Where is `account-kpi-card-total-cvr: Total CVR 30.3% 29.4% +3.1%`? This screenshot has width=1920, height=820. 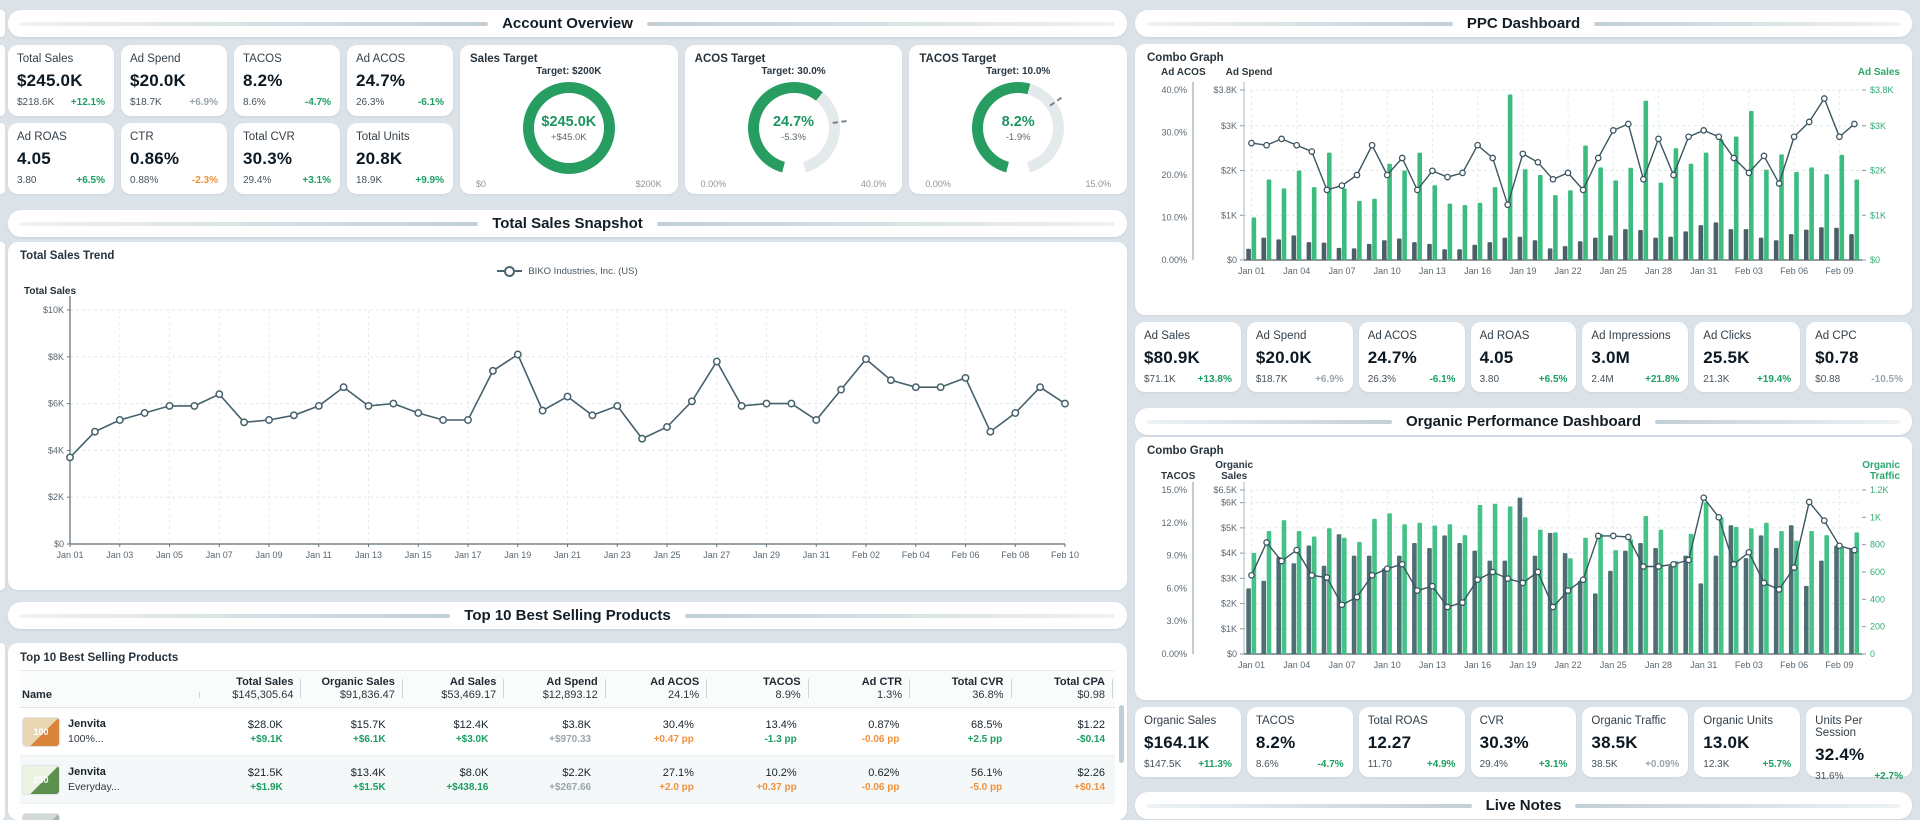
account-kpi-card-total-cvr: Total CVR 30.3% 29.4% +3.1% is located at coordinates (287, 158).